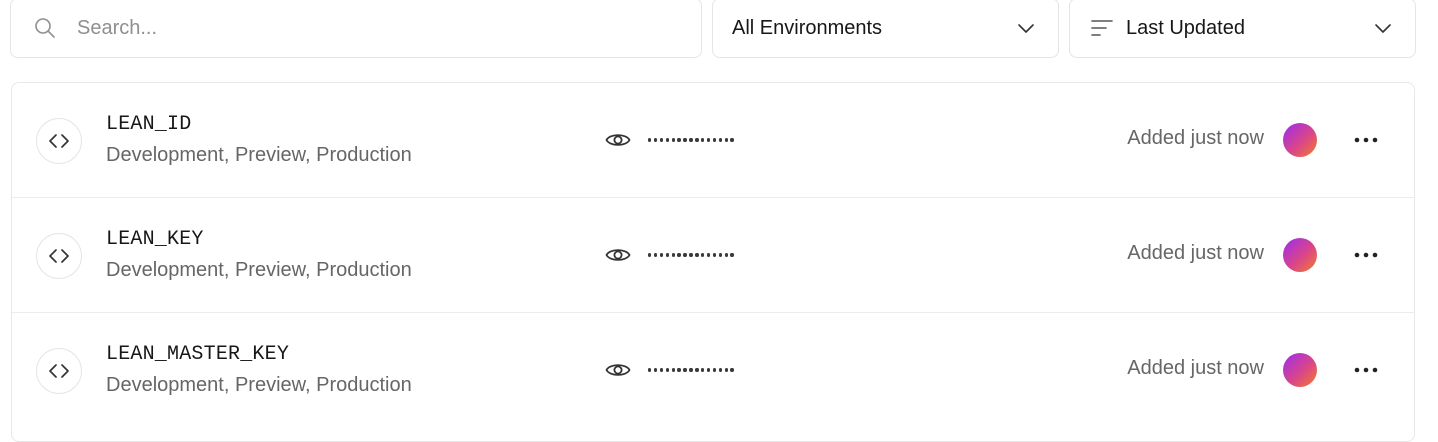  I want to click on sort-select: Last Updated, so click(1242, 29).